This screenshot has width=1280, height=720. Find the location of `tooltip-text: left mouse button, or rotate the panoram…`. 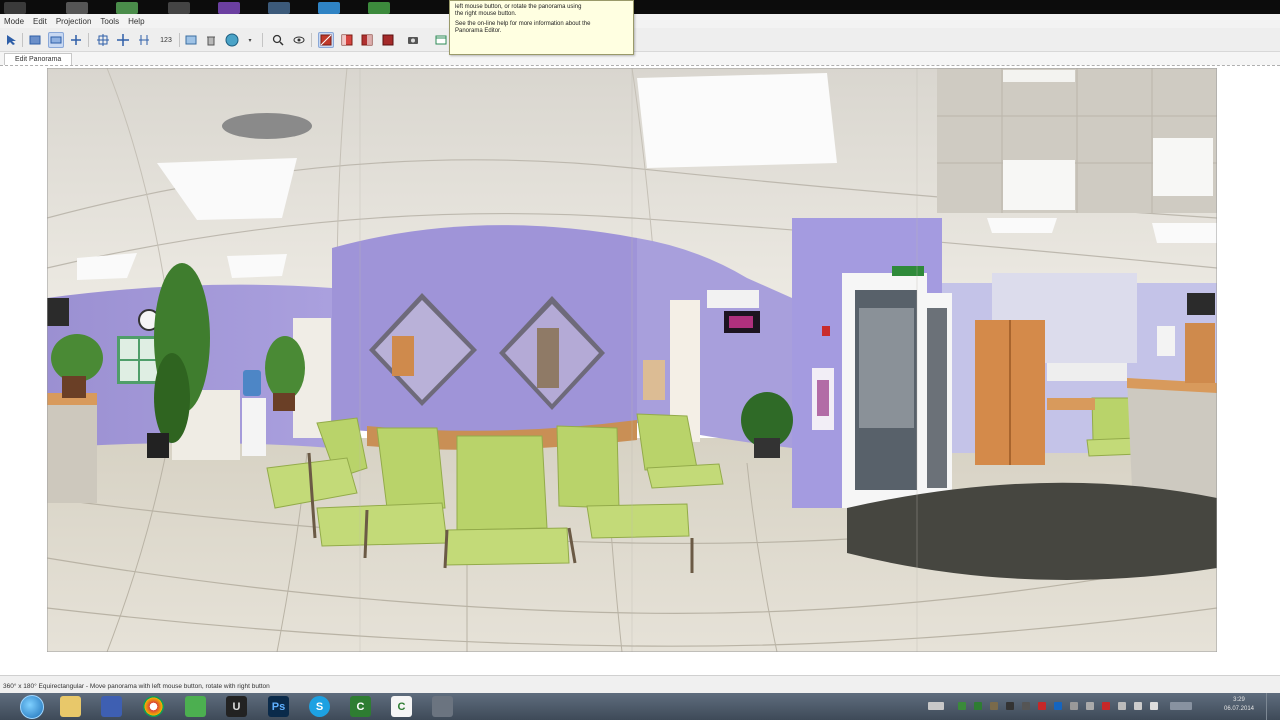

tooltip-text: left mouse button, or rotate the panoram… is located at coordinates (541, 11).